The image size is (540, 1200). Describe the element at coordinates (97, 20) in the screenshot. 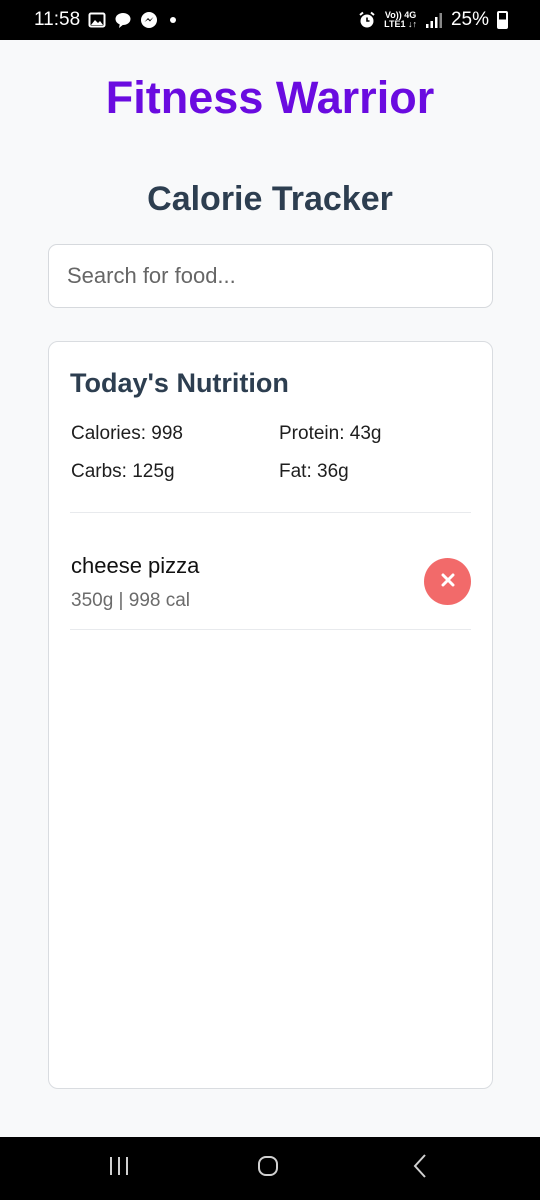

I see `image-icon` at that location.